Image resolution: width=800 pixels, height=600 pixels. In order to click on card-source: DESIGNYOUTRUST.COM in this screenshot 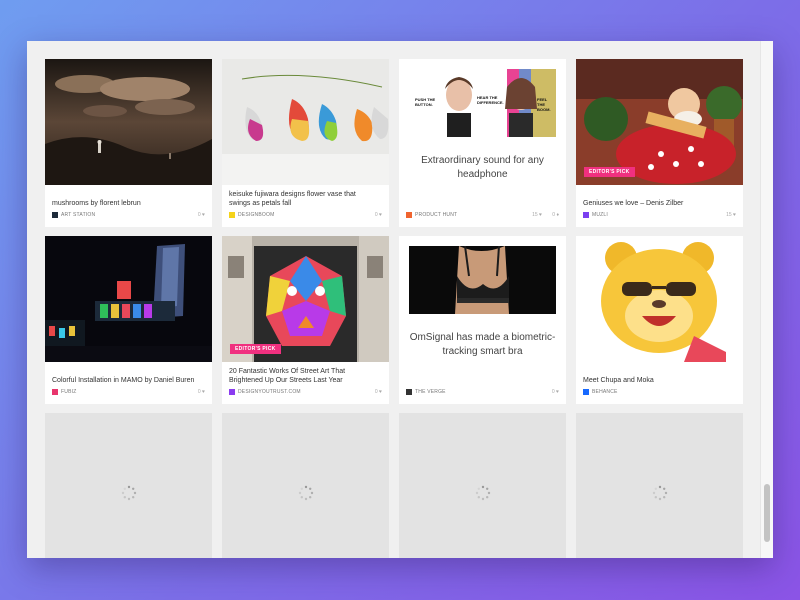, I will do `click(265, 392)`.